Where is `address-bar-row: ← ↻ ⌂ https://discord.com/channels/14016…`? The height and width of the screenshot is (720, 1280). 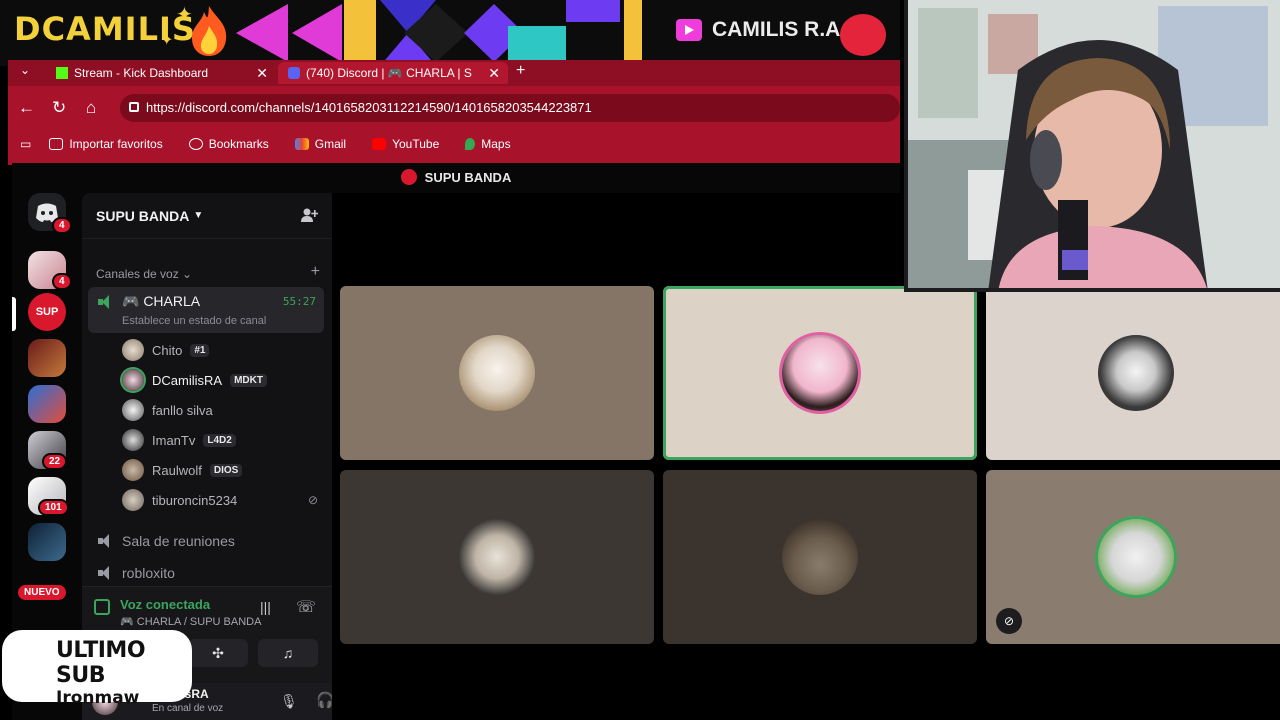
address-bar-row: ← ↻ ⌂ https://discord.com/channels/14016… is located at coordinates (454, 108).